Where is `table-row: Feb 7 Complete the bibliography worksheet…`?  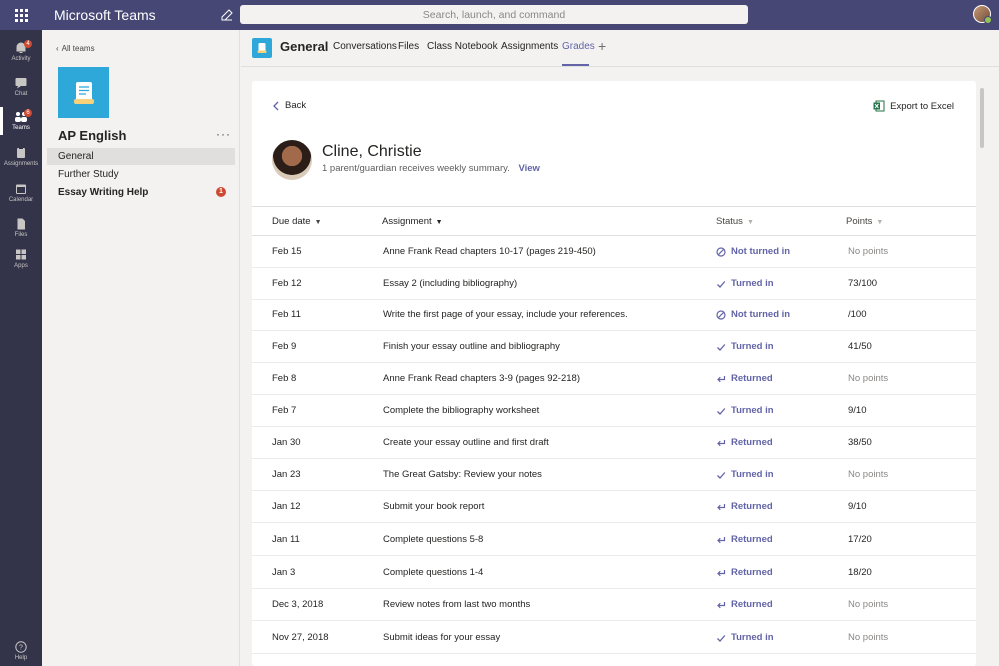 table-row: Feb 7 Complete the bibliography worksheet… is located at coordinates (614, 411).